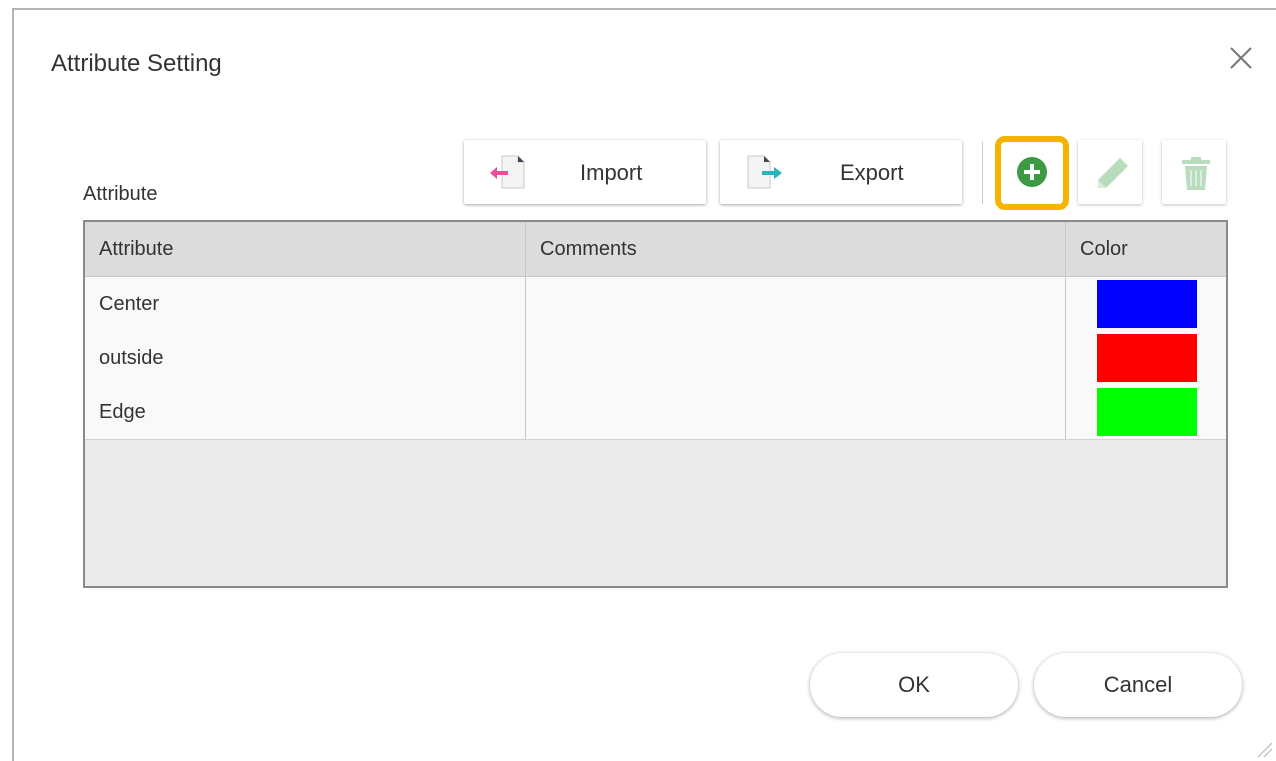  I want to click on close-icon, so click(1241, 58).